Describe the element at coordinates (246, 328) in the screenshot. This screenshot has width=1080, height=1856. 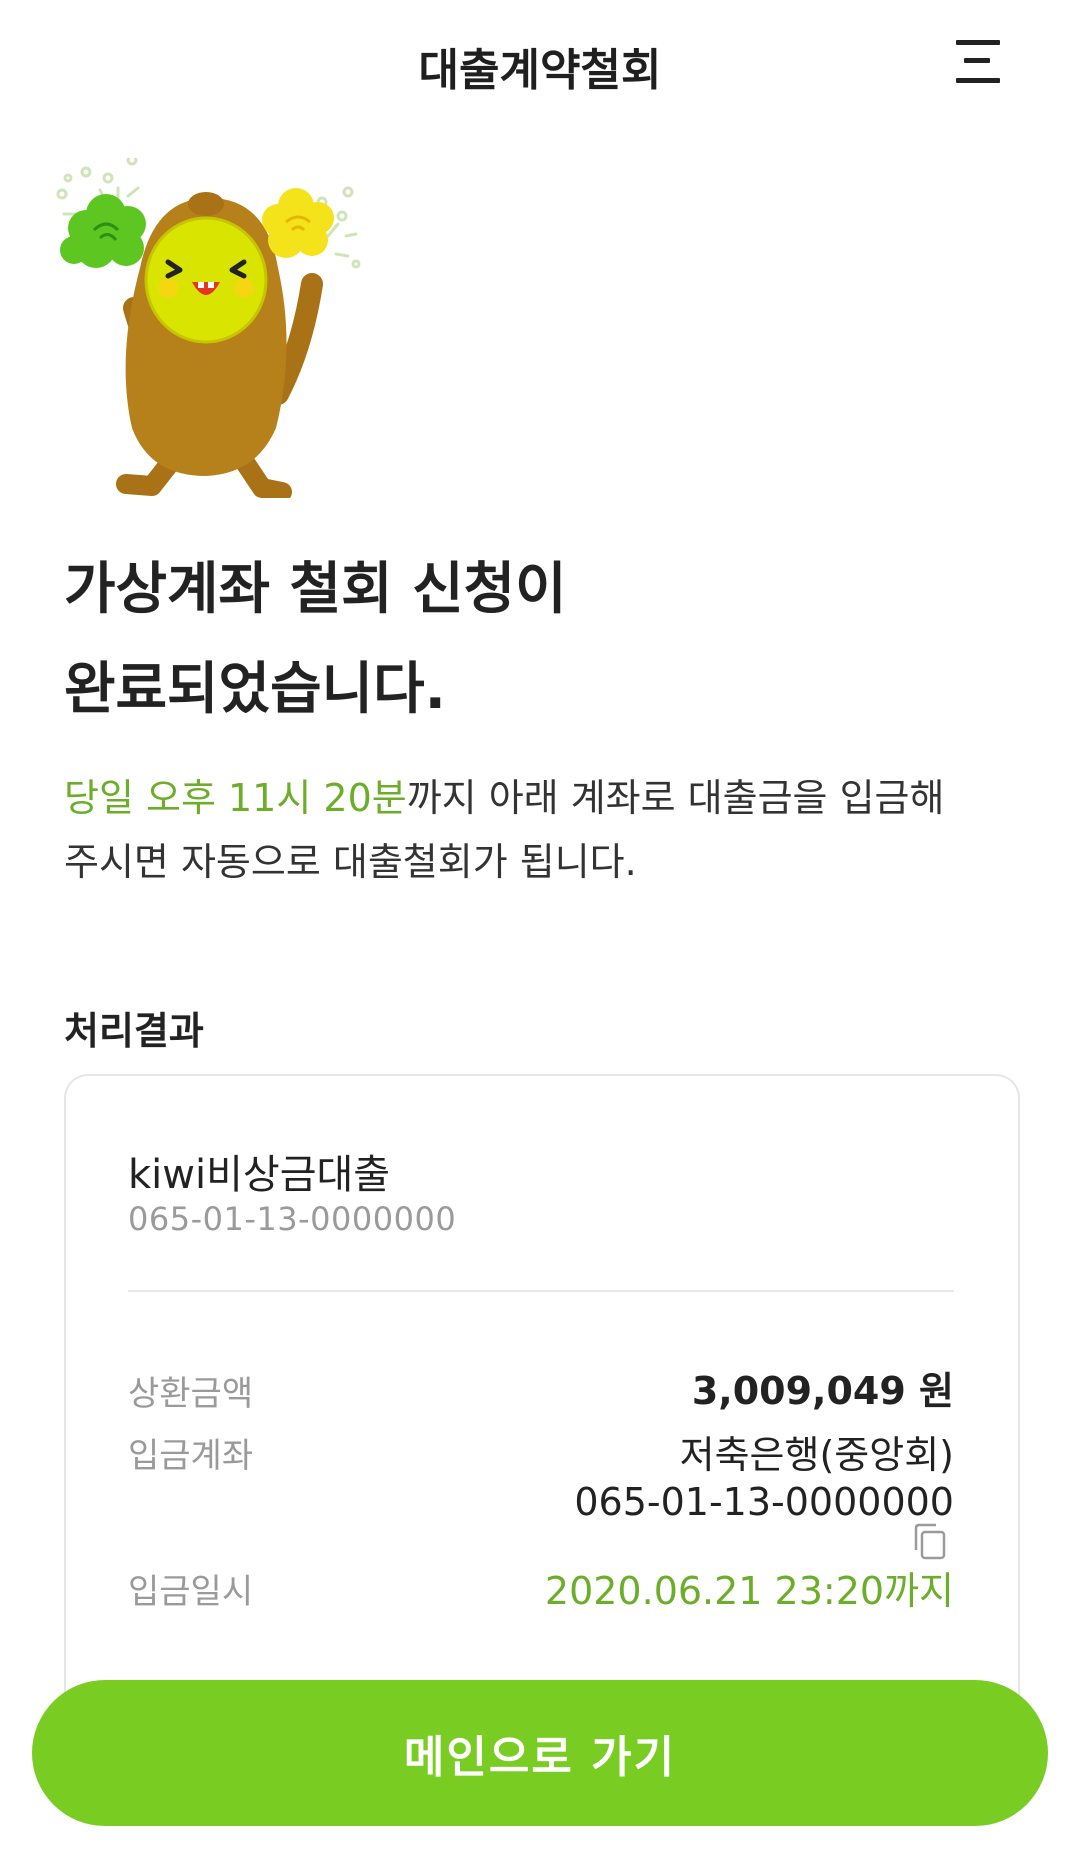
I see `cheering-kiwi-mascot-icon` at that location.